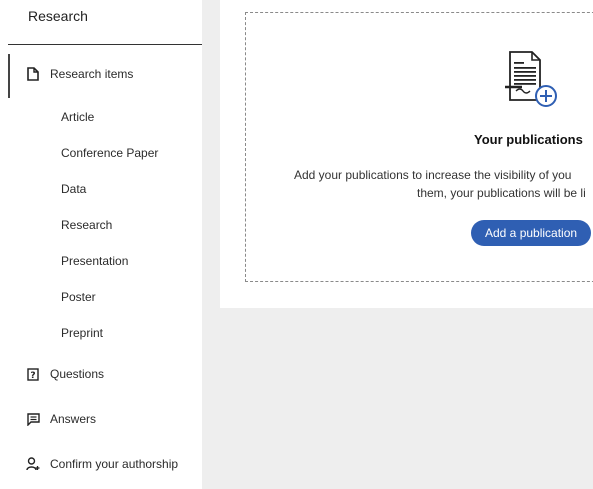 Image resolution: width=593 pixels, height=489 pixels. What do you see at coordinates (58, 16) in the screenshot?
I see `sidebar-title: Research` at bounding box center [58, 16].